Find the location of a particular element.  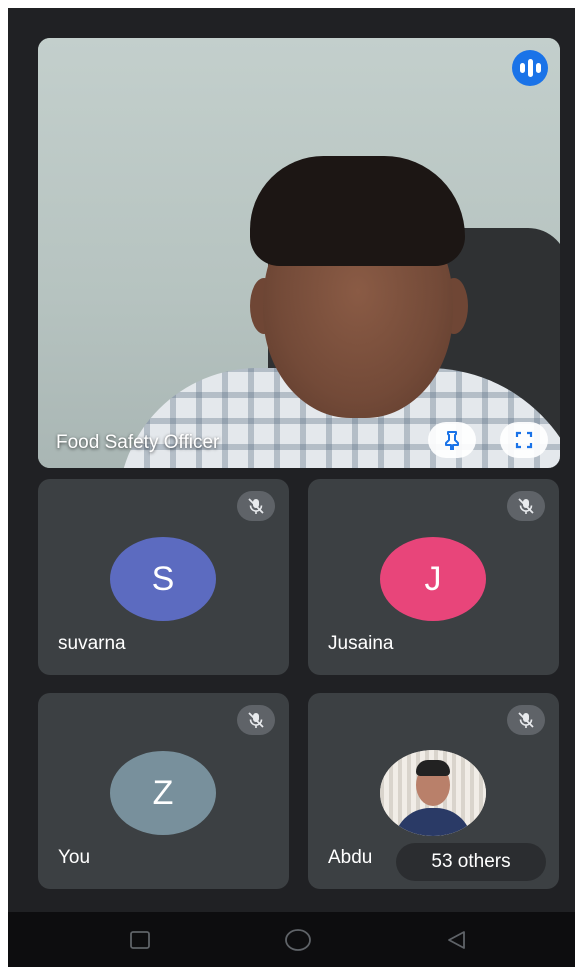

avatar: S is located at coordinates (163, 579).